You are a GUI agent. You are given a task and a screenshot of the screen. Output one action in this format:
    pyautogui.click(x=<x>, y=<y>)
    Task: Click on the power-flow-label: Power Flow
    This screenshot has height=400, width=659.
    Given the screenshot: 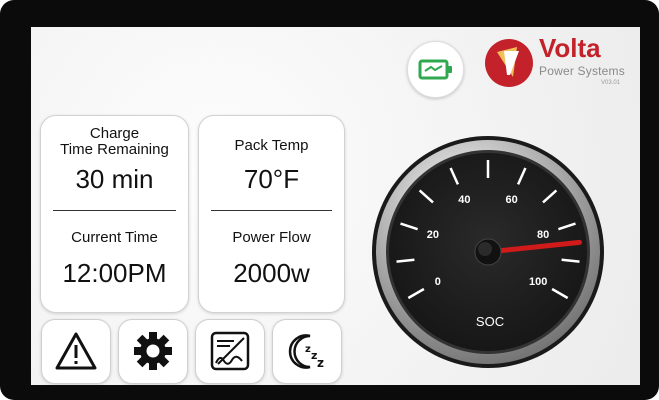 What is the action you would take?
    pyautogui.click(x=271, y=237)
    